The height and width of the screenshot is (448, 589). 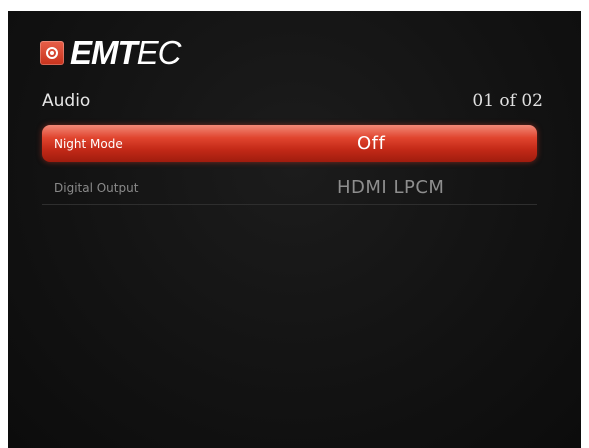 What do you see at coordinates (507, 101) in the screenshot?
I see `page-indicator: 01 of 02` at bounding box center [507, 101].